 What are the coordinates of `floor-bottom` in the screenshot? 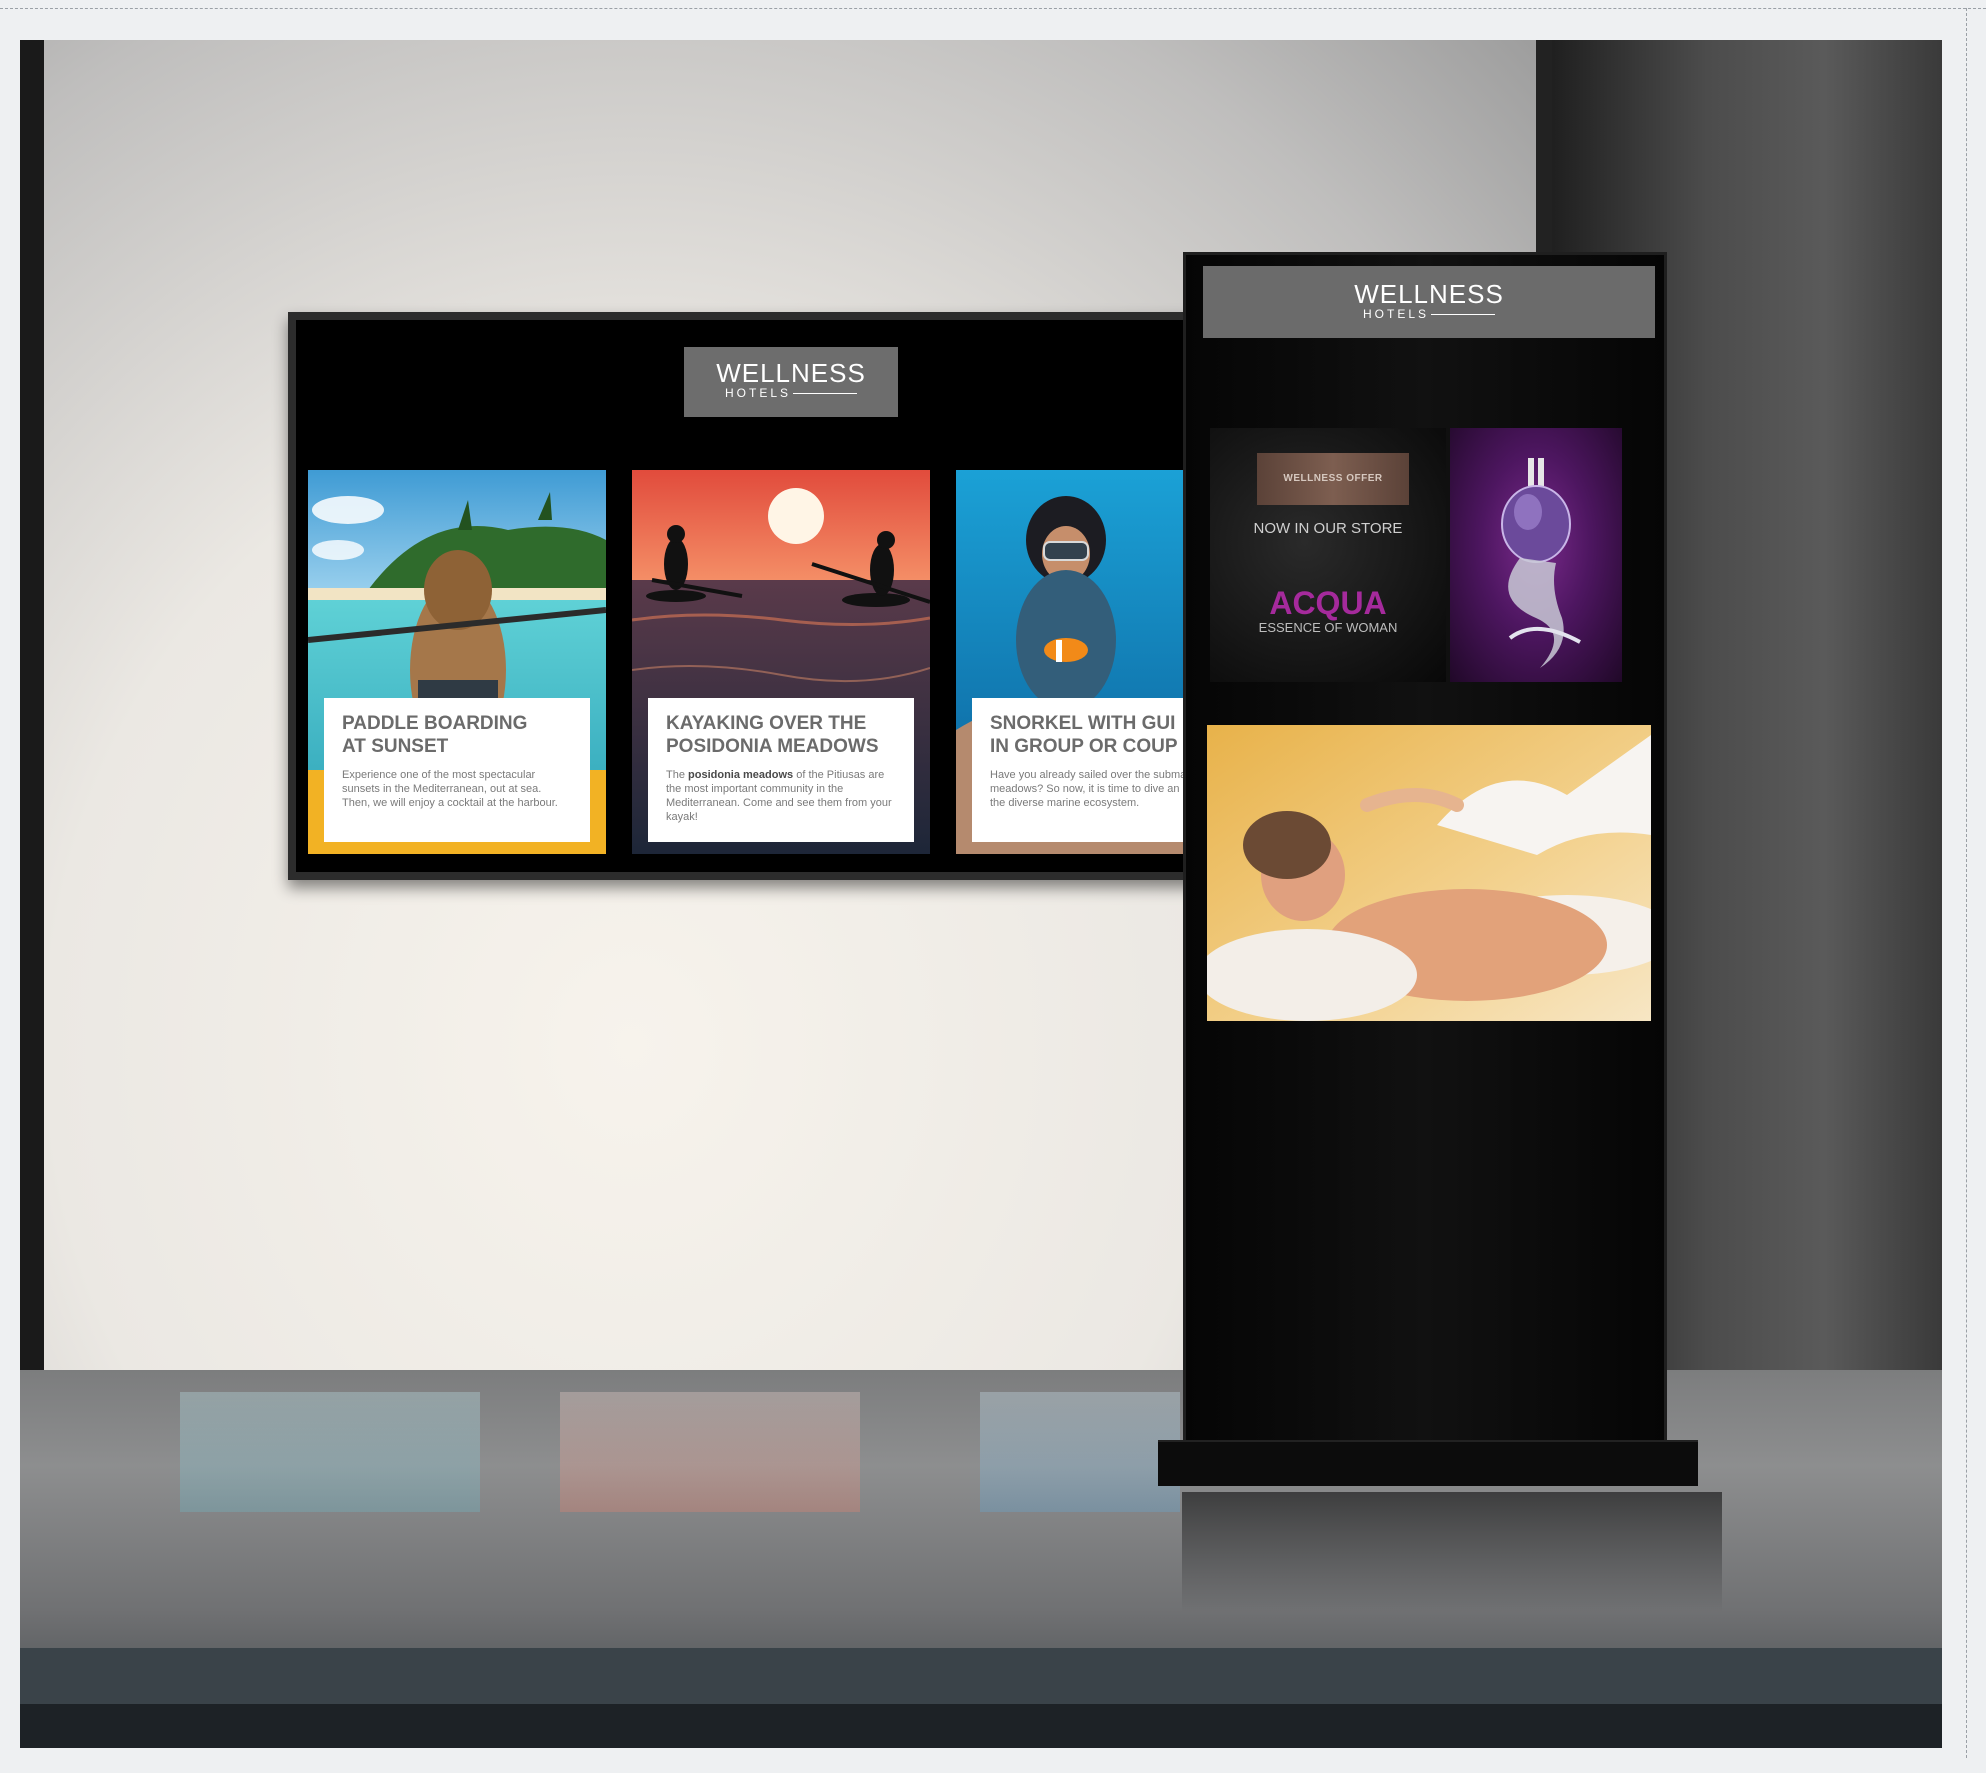 It's located at (981, 1726).